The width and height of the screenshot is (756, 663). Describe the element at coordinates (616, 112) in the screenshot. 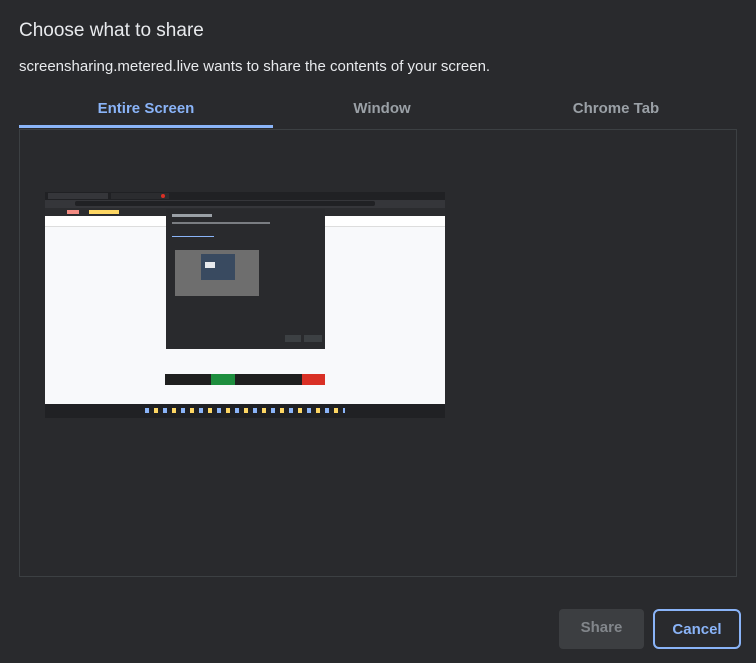

I see `tab-chrome-tab: Chrome Tab` at that location.